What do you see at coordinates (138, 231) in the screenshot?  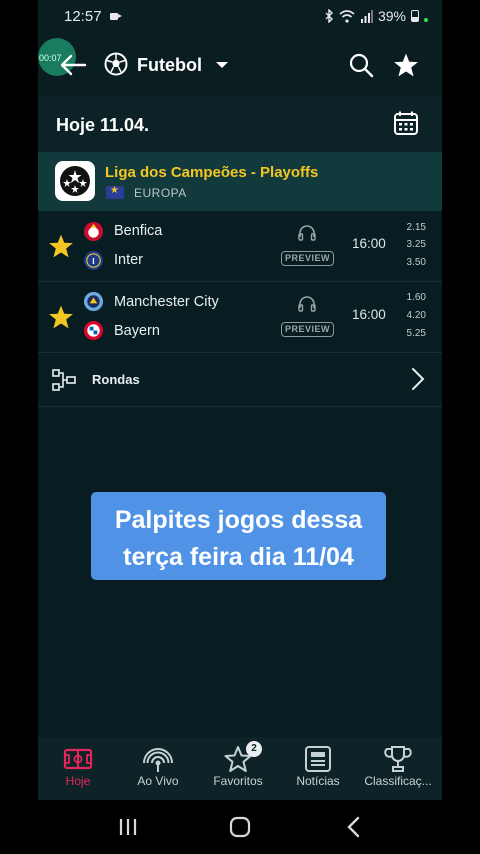 I see `home-team: Benfica` at bounding box center [138, 231].